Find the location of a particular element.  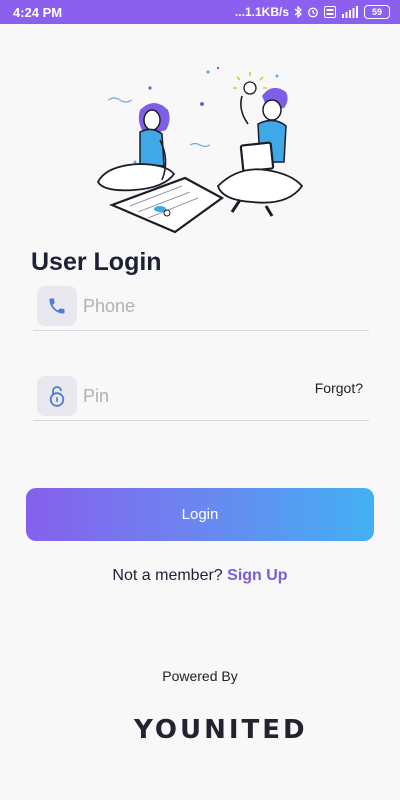

volte-icon is located at coordinates (330, 12).